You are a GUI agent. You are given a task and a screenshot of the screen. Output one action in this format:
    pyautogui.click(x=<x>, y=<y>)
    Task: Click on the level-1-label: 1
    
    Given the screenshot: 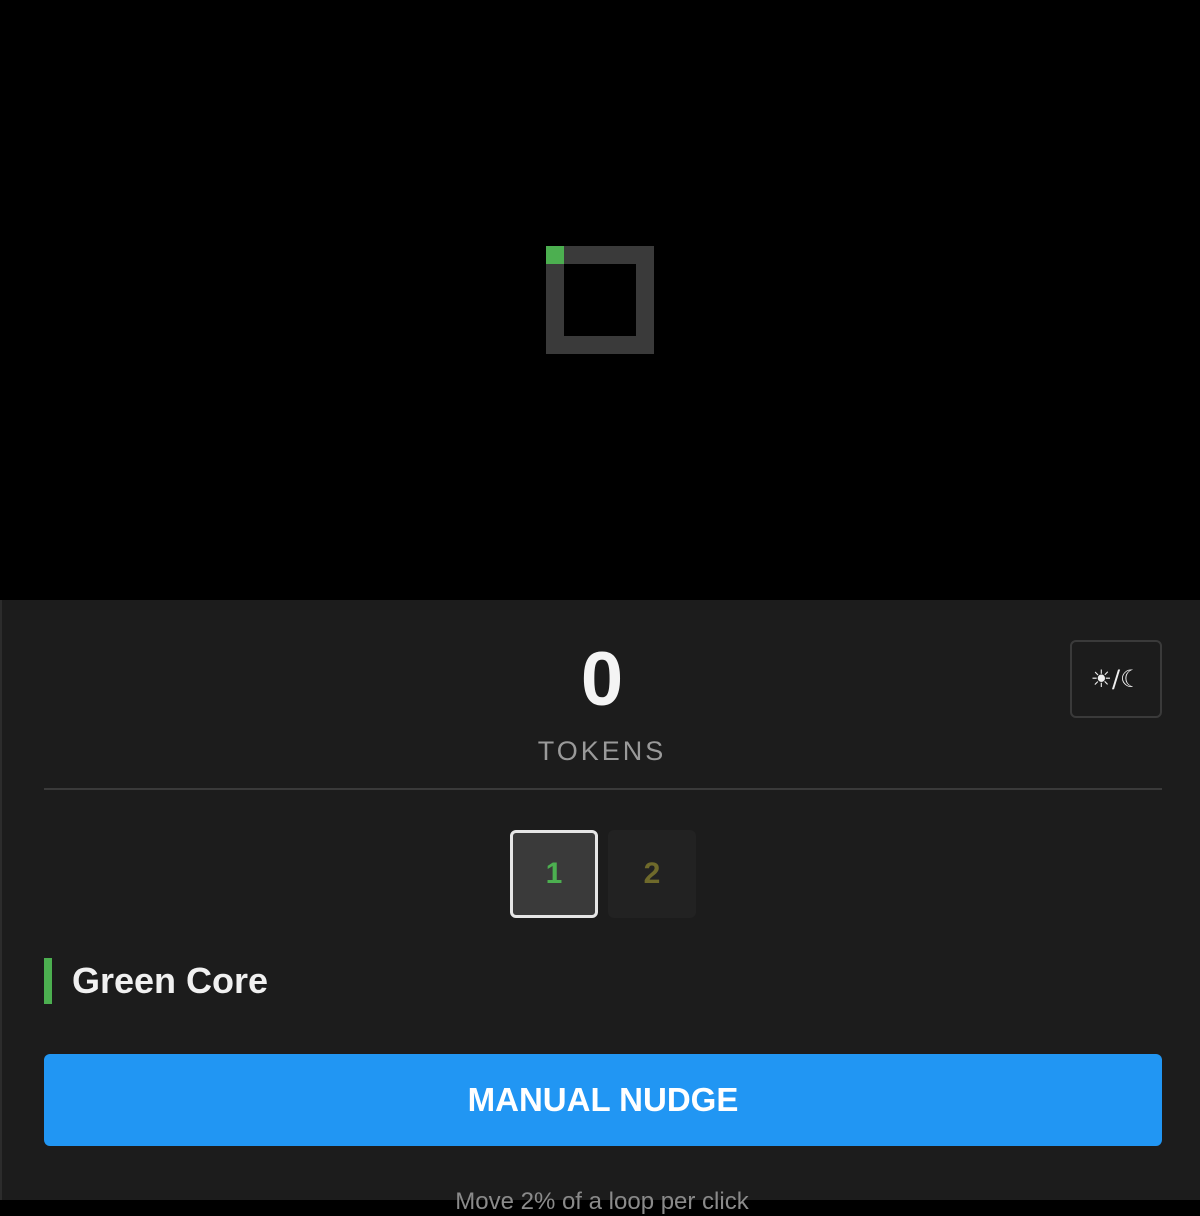 What is the action you would take?
    pyautogui.click(x=554, y=873)
    